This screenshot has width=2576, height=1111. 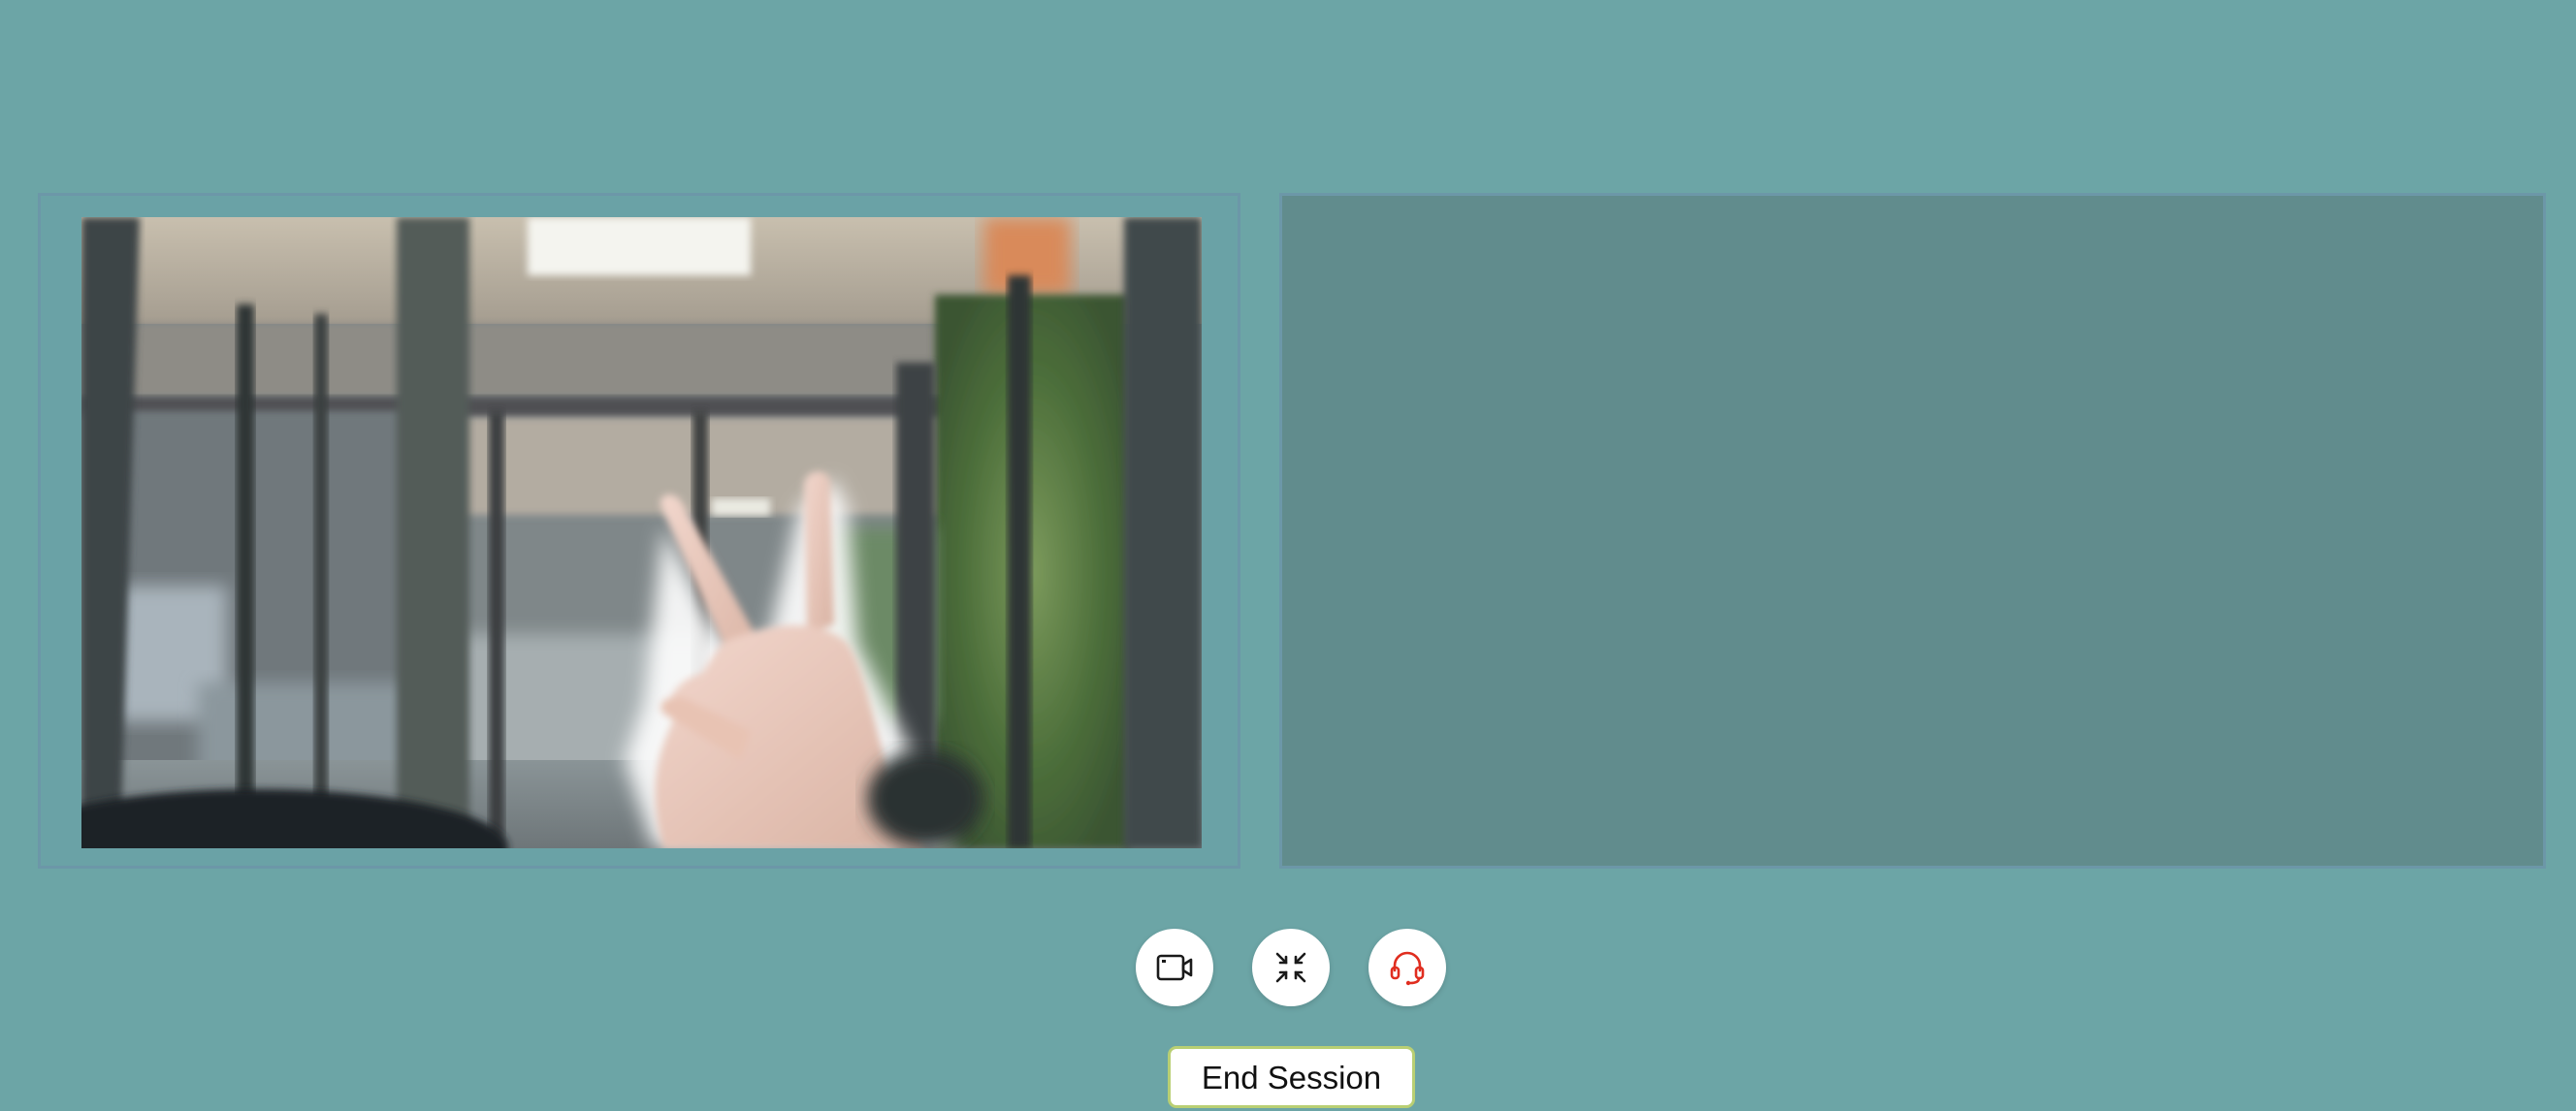 I want to click on end-session-button: End Session, so click(x=1291, y=1077).